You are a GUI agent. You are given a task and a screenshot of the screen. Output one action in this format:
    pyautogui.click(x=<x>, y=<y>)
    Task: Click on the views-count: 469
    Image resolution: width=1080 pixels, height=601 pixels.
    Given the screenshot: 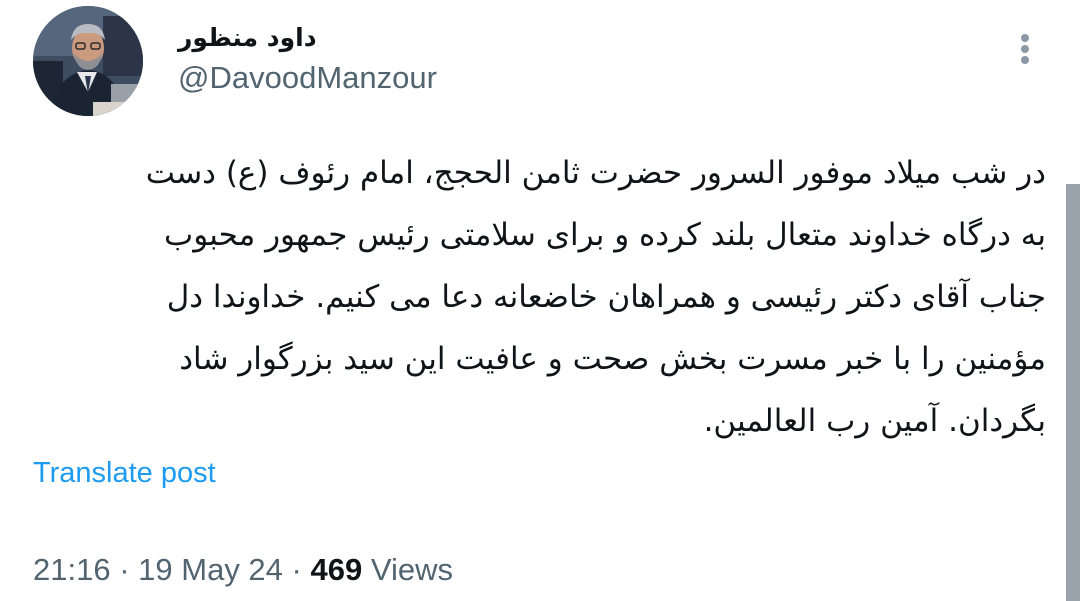 What is the action you would take?
    pyautogui.click(x=336, y=569)
    